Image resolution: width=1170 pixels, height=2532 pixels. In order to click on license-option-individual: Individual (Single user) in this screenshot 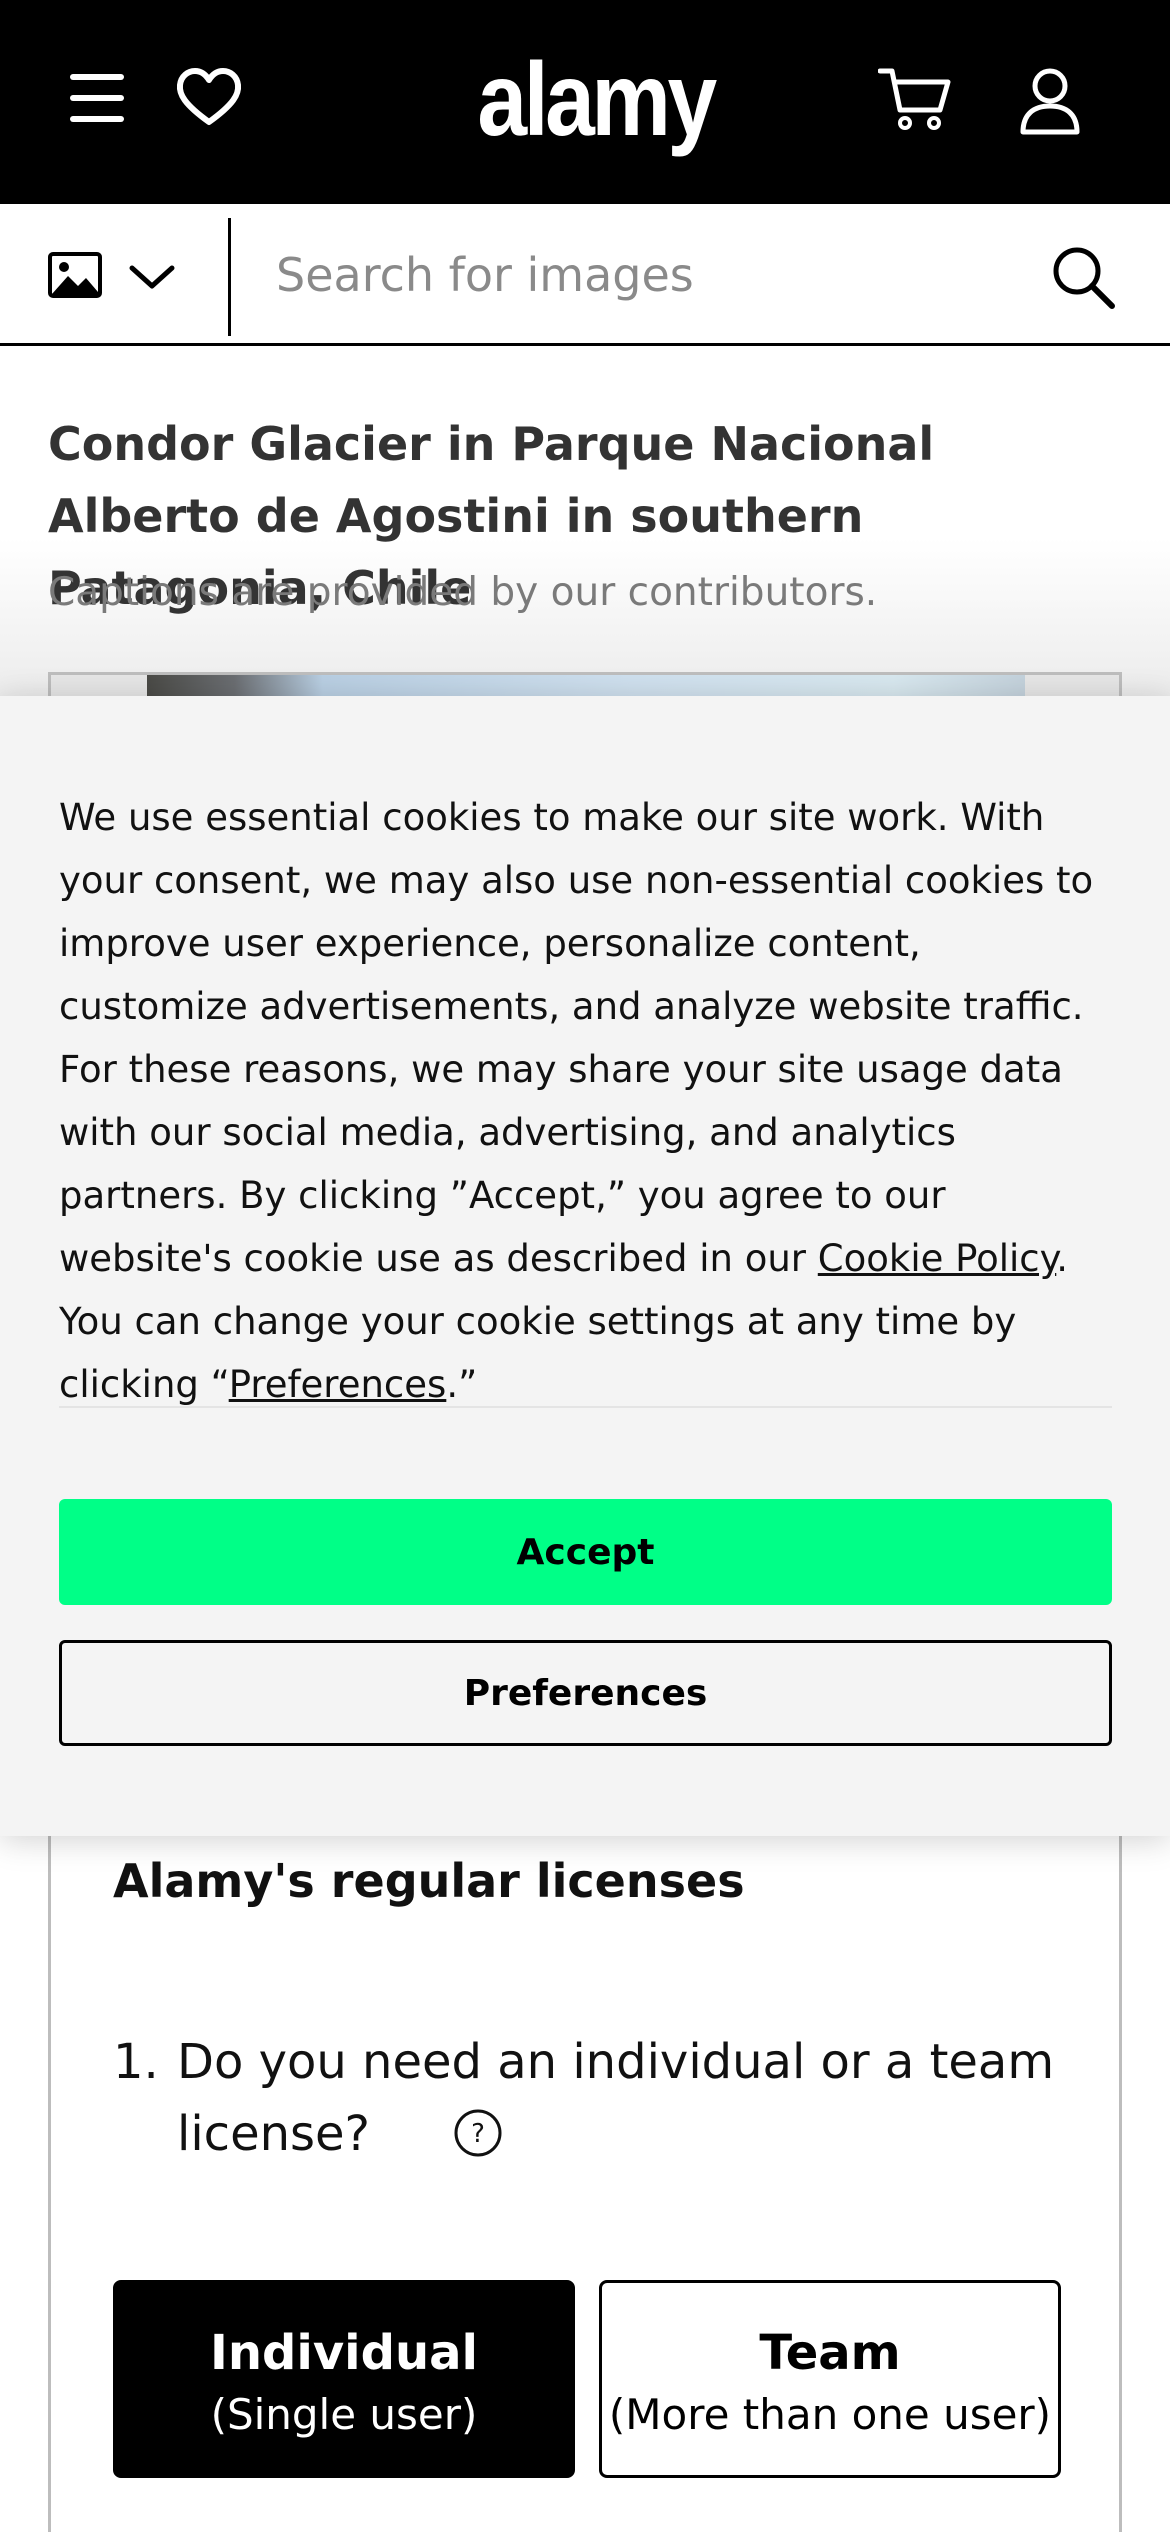, I will do `click(344, 2379)`.